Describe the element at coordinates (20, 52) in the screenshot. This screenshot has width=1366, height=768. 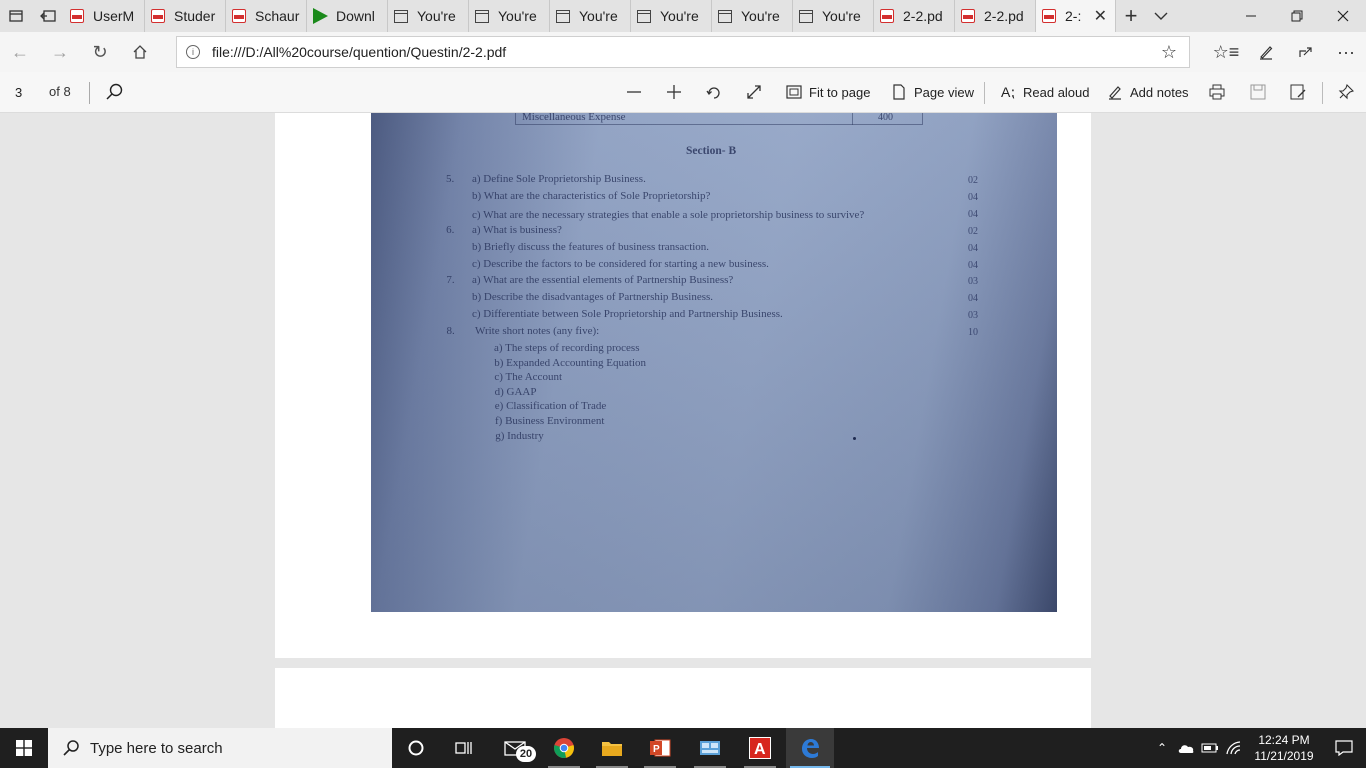
I see `back-button: ←` at that location.